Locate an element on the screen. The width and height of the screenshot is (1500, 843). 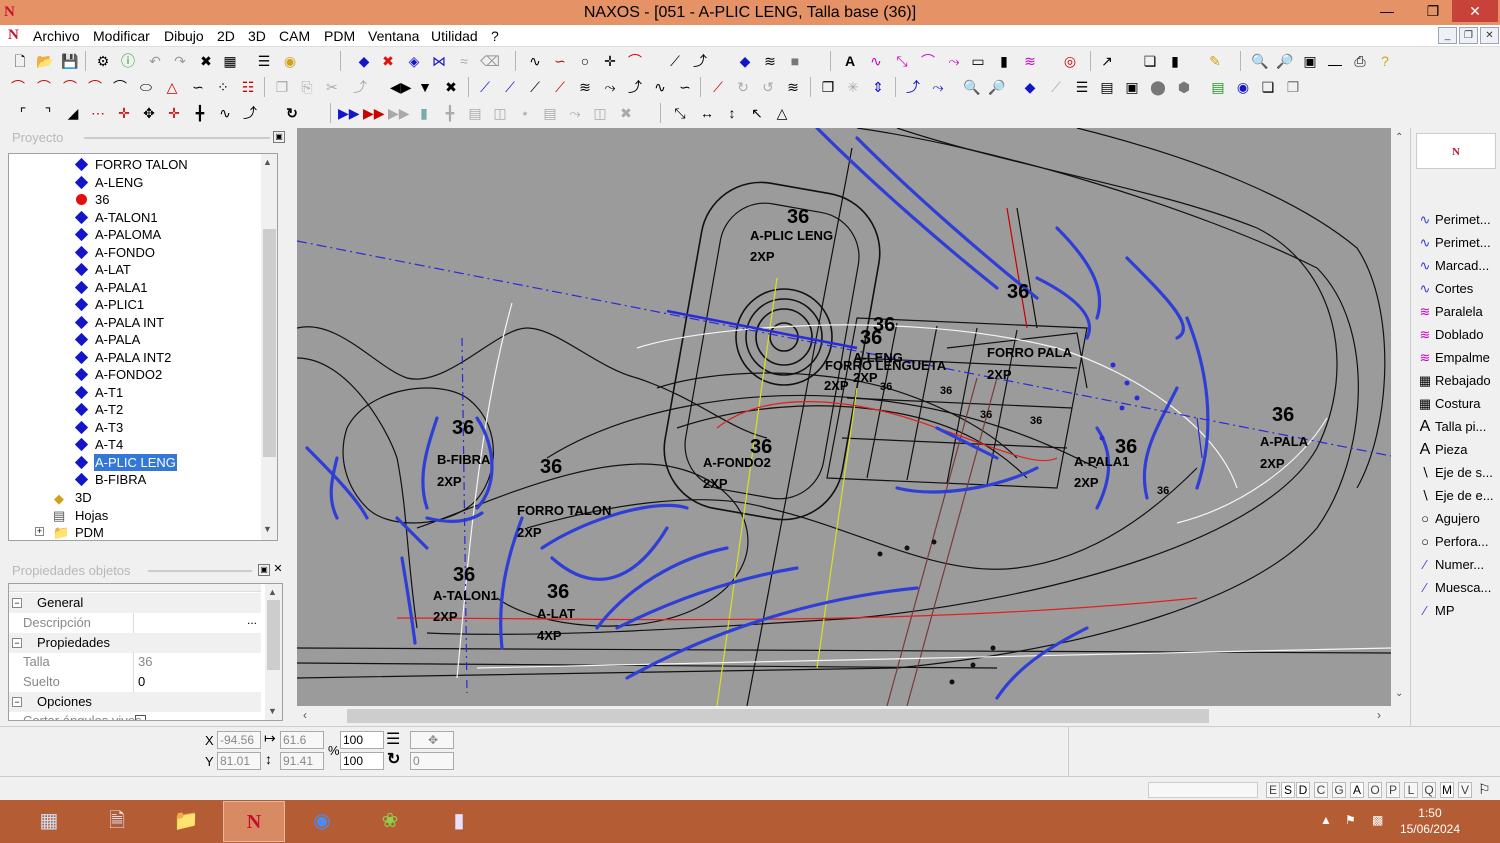
leaf-app-icon: ❀ is located at coordinates (390, 821).